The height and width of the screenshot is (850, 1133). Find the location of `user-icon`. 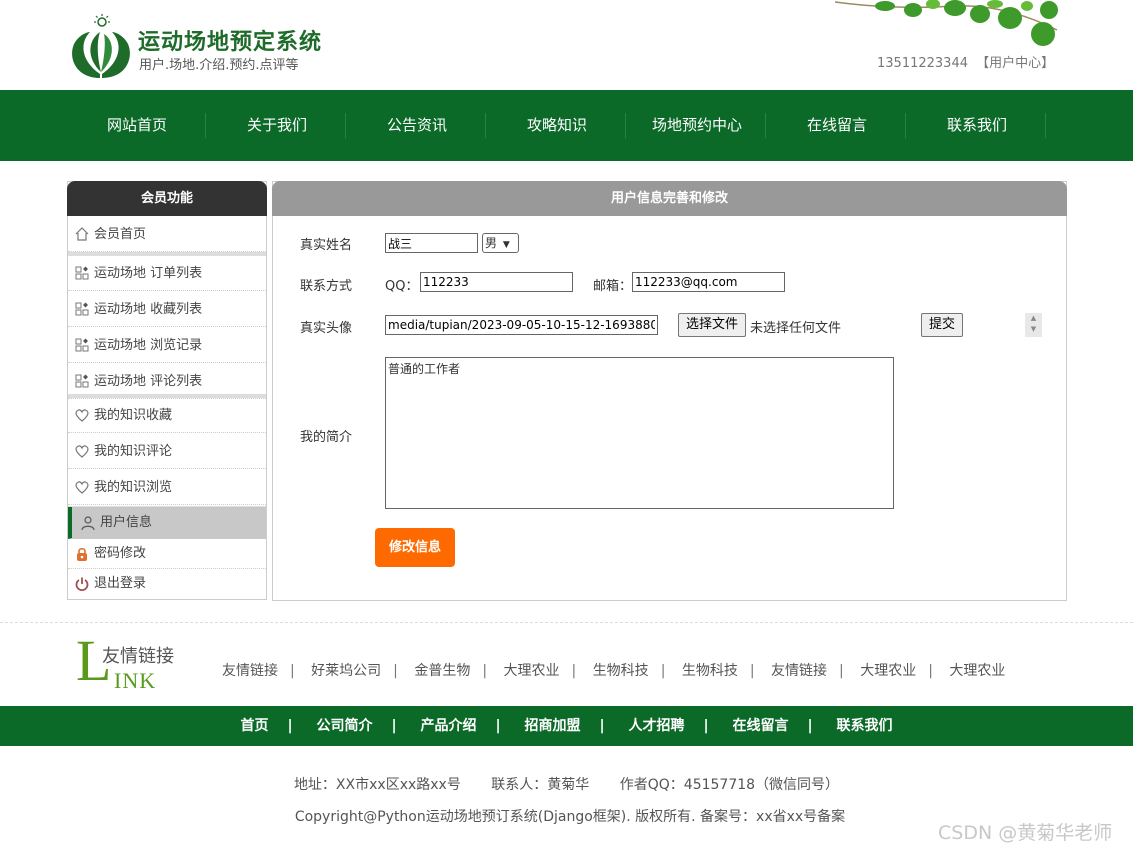

user-icon is located at coordinates (88, 522).